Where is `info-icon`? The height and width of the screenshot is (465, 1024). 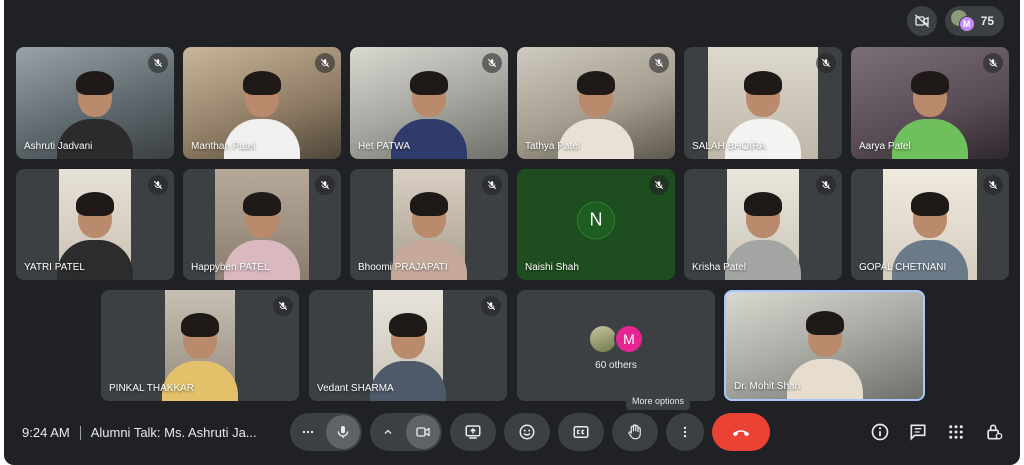 info-icon is located at coordinates (880, 432).